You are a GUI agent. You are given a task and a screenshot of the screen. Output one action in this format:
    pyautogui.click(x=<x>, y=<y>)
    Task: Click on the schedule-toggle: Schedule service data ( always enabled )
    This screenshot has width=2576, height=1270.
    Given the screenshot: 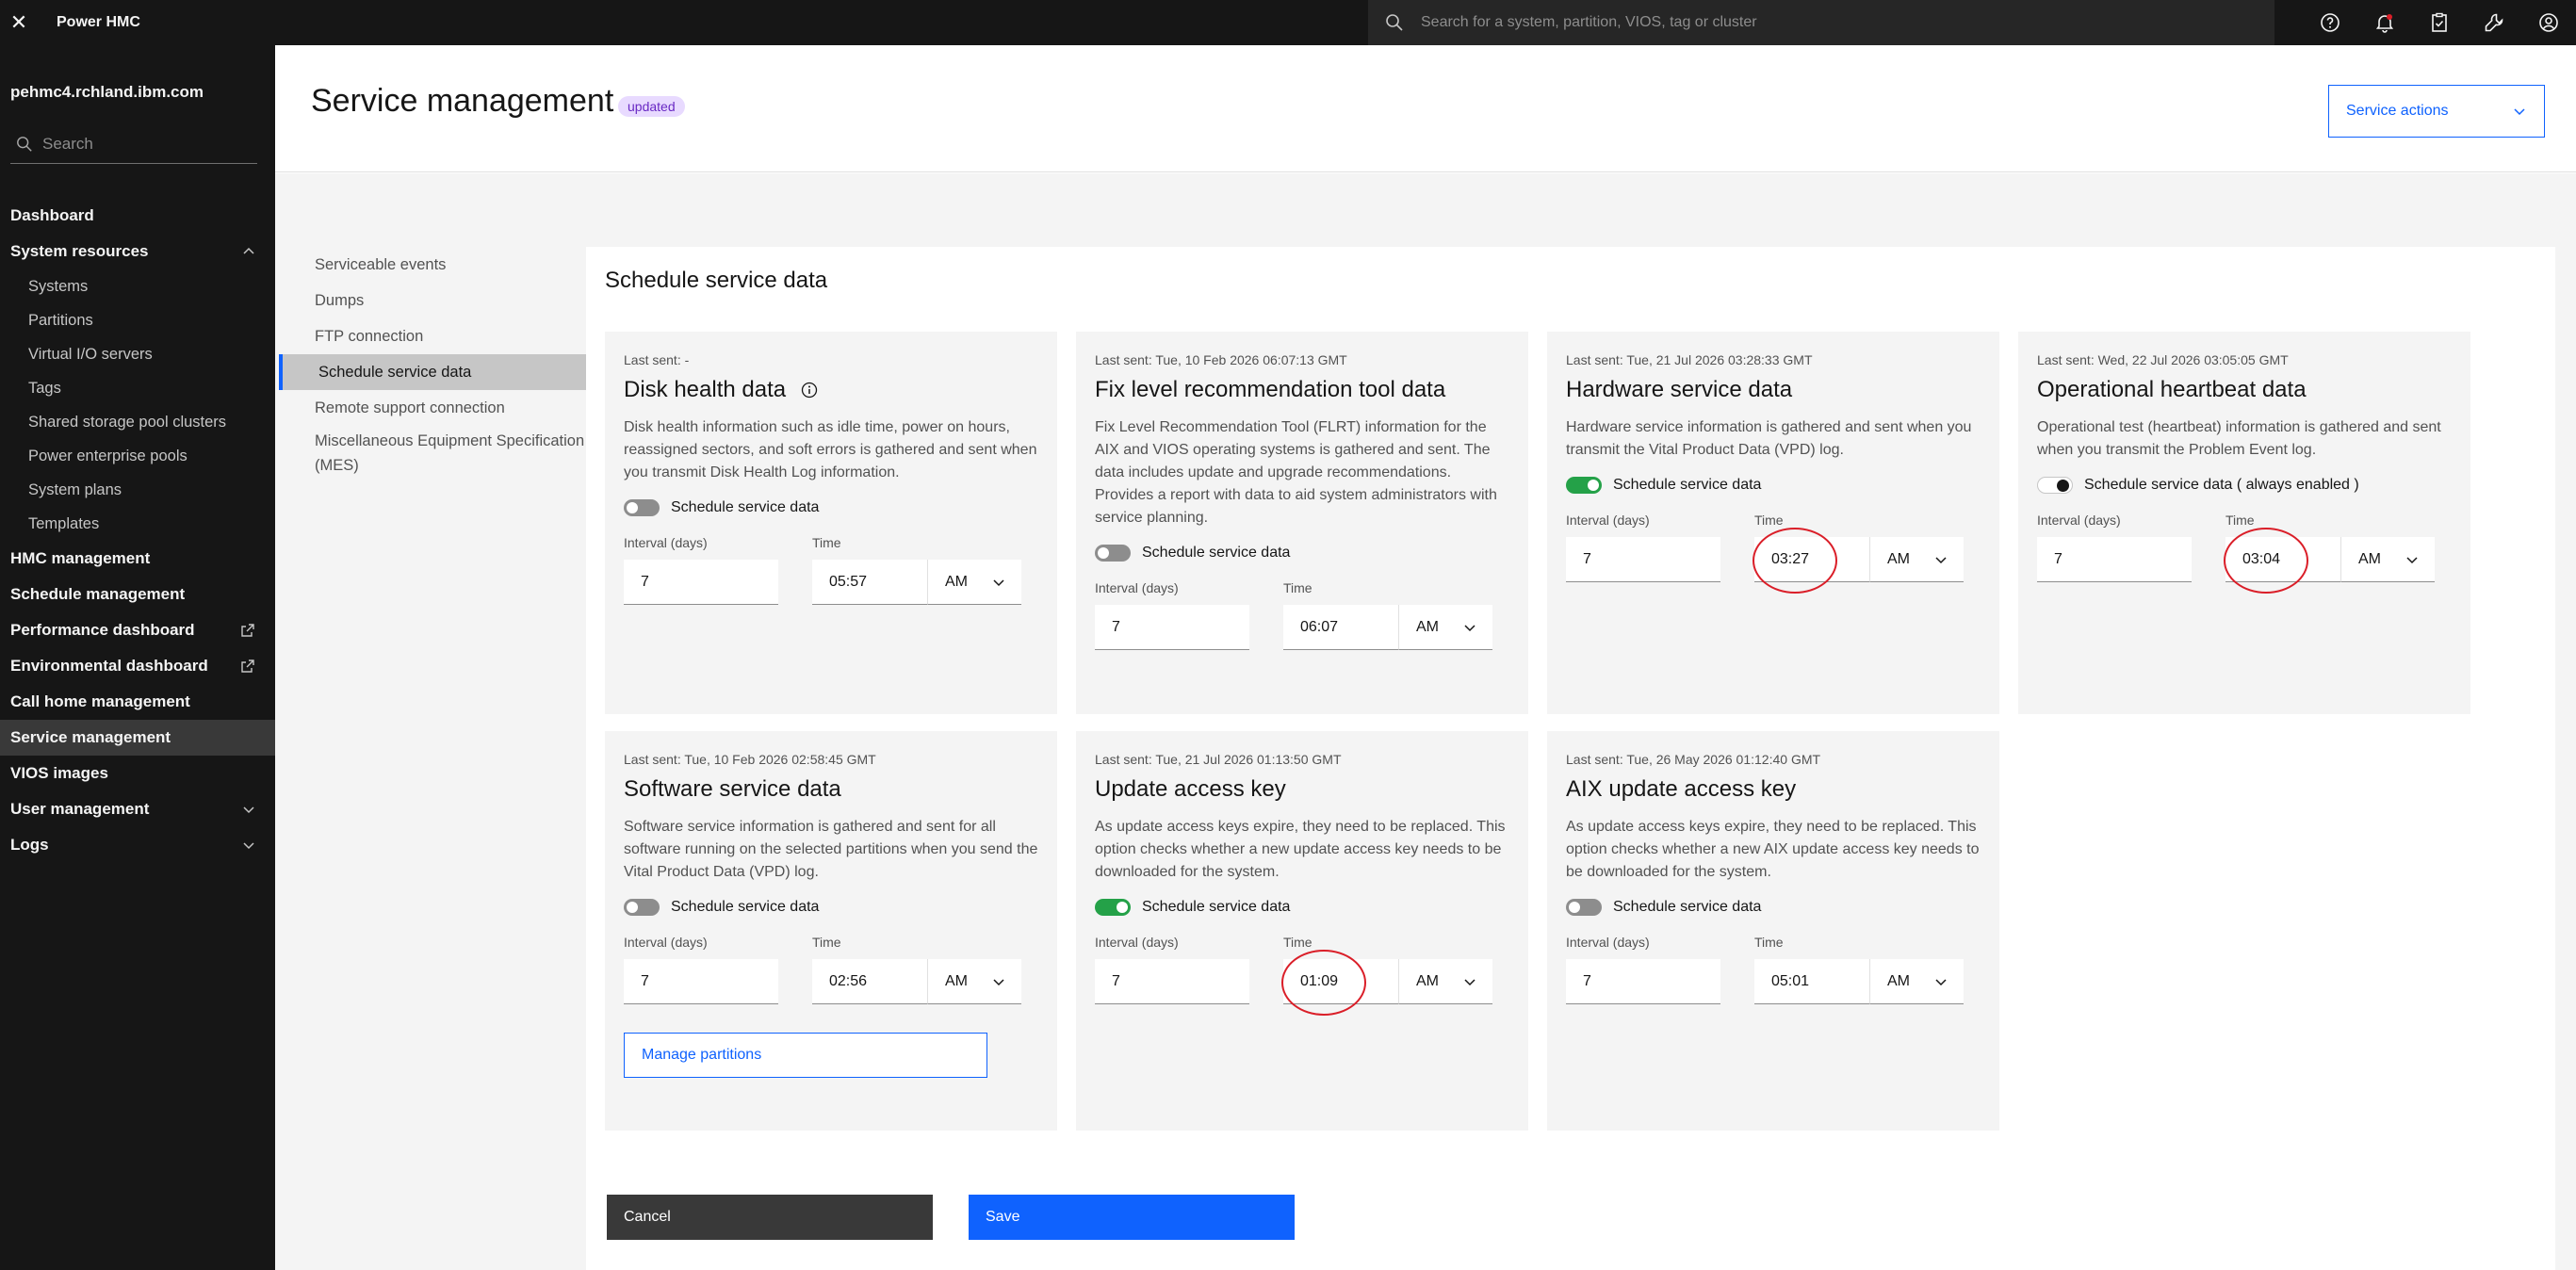 What is the action you would take?
    pyautogui.click(x=2244, y=485)
    